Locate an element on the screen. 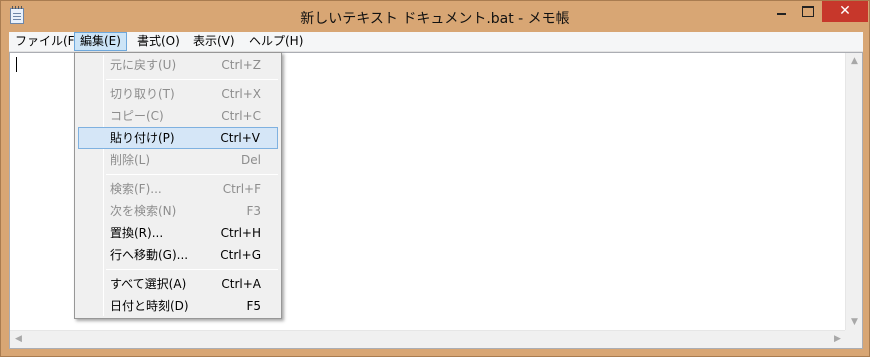  menu-item-label: 日付と時刻(D) is located at coordinates (149, 306).